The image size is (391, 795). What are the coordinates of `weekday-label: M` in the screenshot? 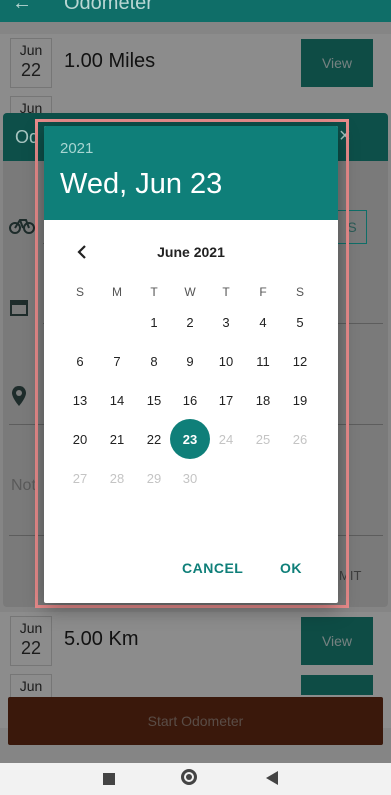 It's located at (117, 292).